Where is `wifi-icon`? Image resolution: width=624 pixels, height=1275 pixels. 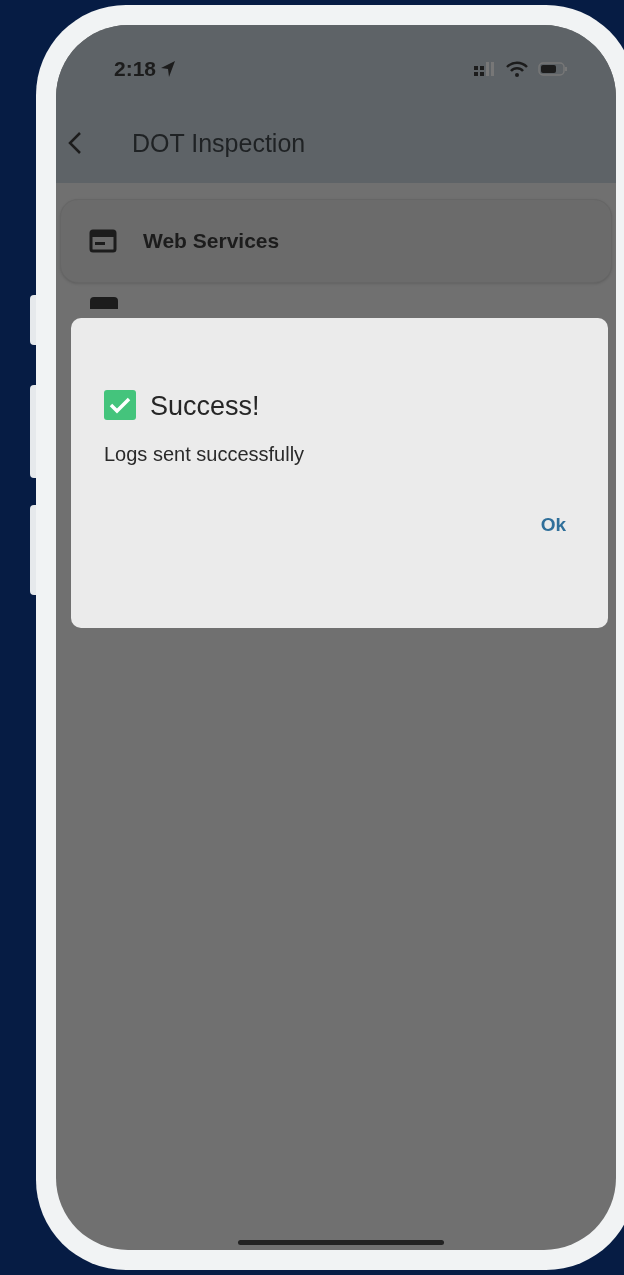 wifi-icon is located at coordinates (517, 68).